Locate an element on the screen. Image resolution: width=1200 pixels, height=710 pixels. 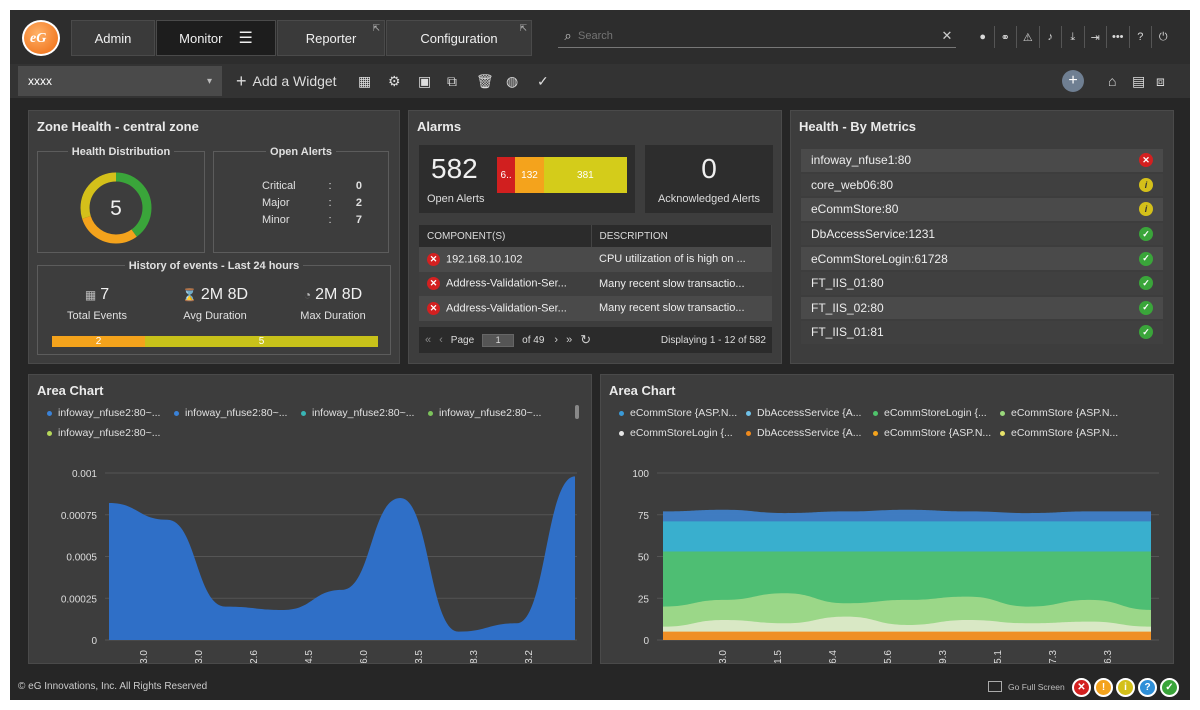
x-tick-label: 13.5 is located at coordinates (419, 656).